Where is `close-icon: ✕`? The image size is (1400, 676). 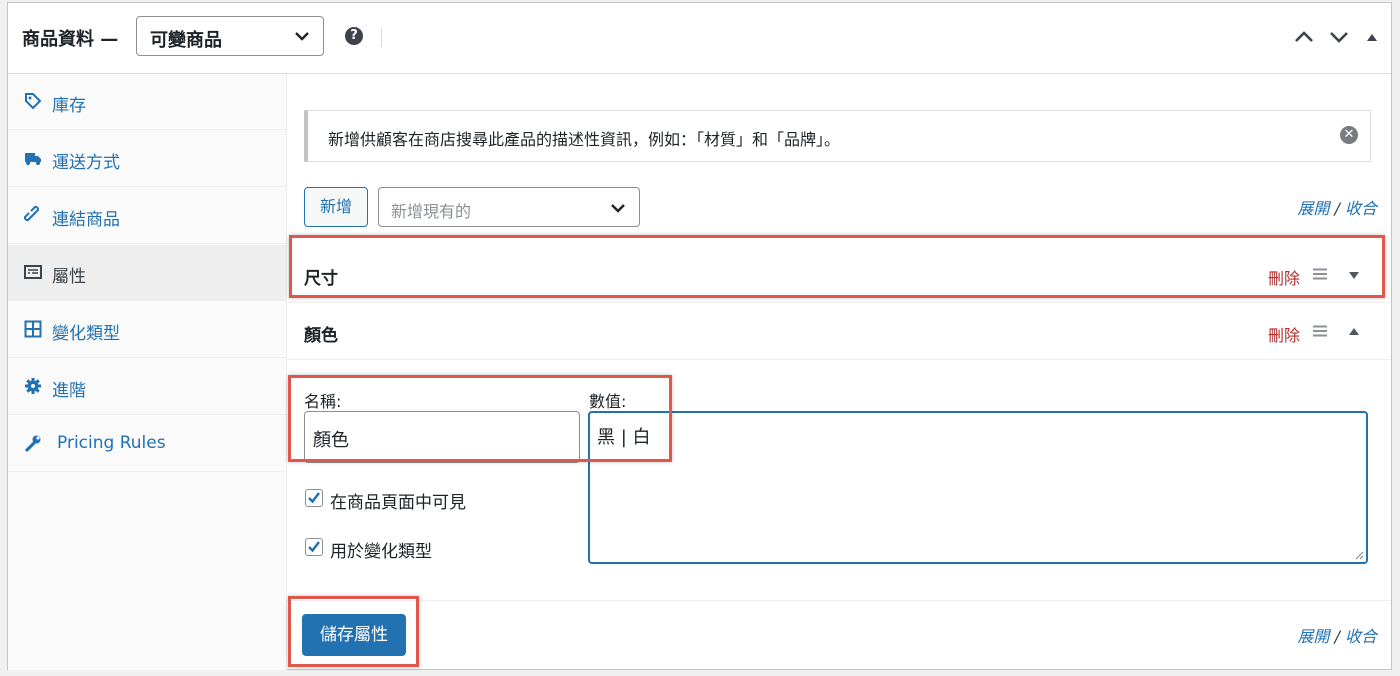 close-icon: ✕ is located at coordinates (1349, 135).